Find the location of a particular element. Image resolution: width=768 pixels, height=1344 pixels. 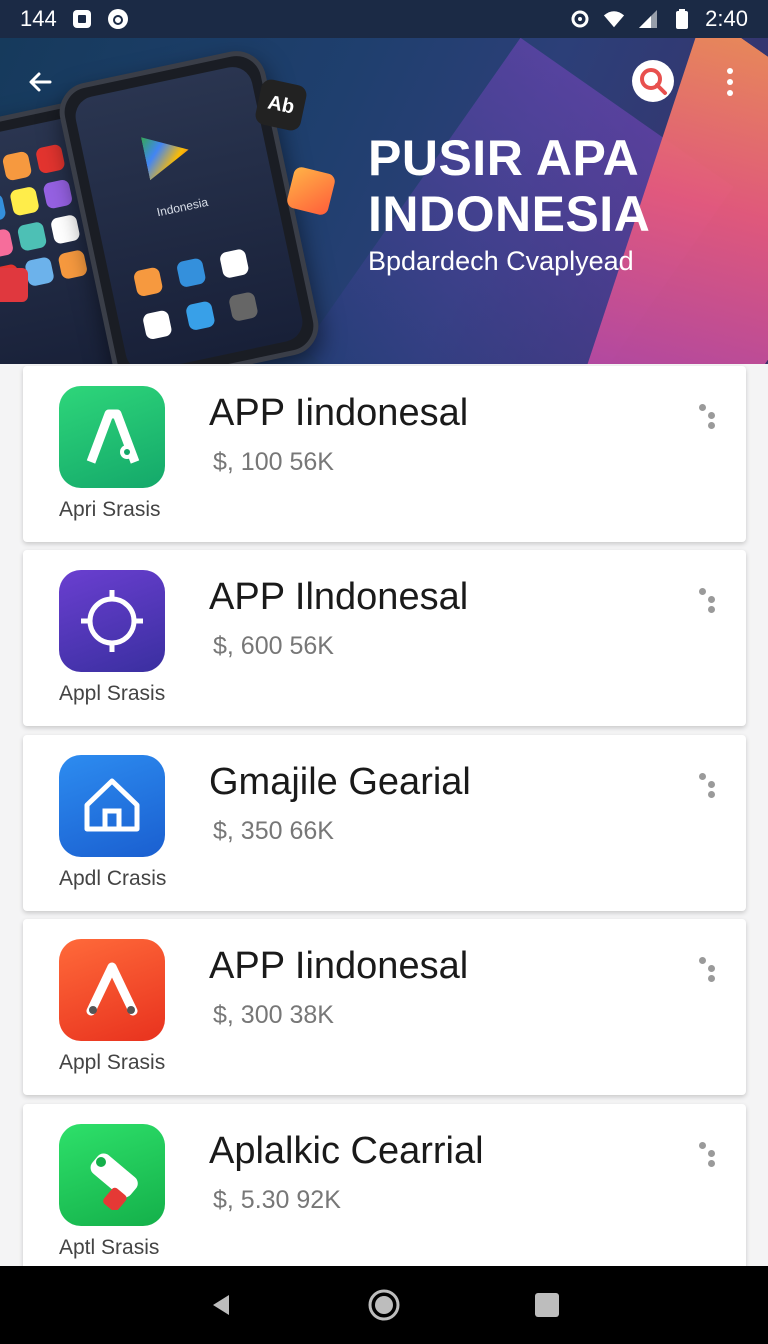

status-left-text: 144 is located at coordinates (38, 18).